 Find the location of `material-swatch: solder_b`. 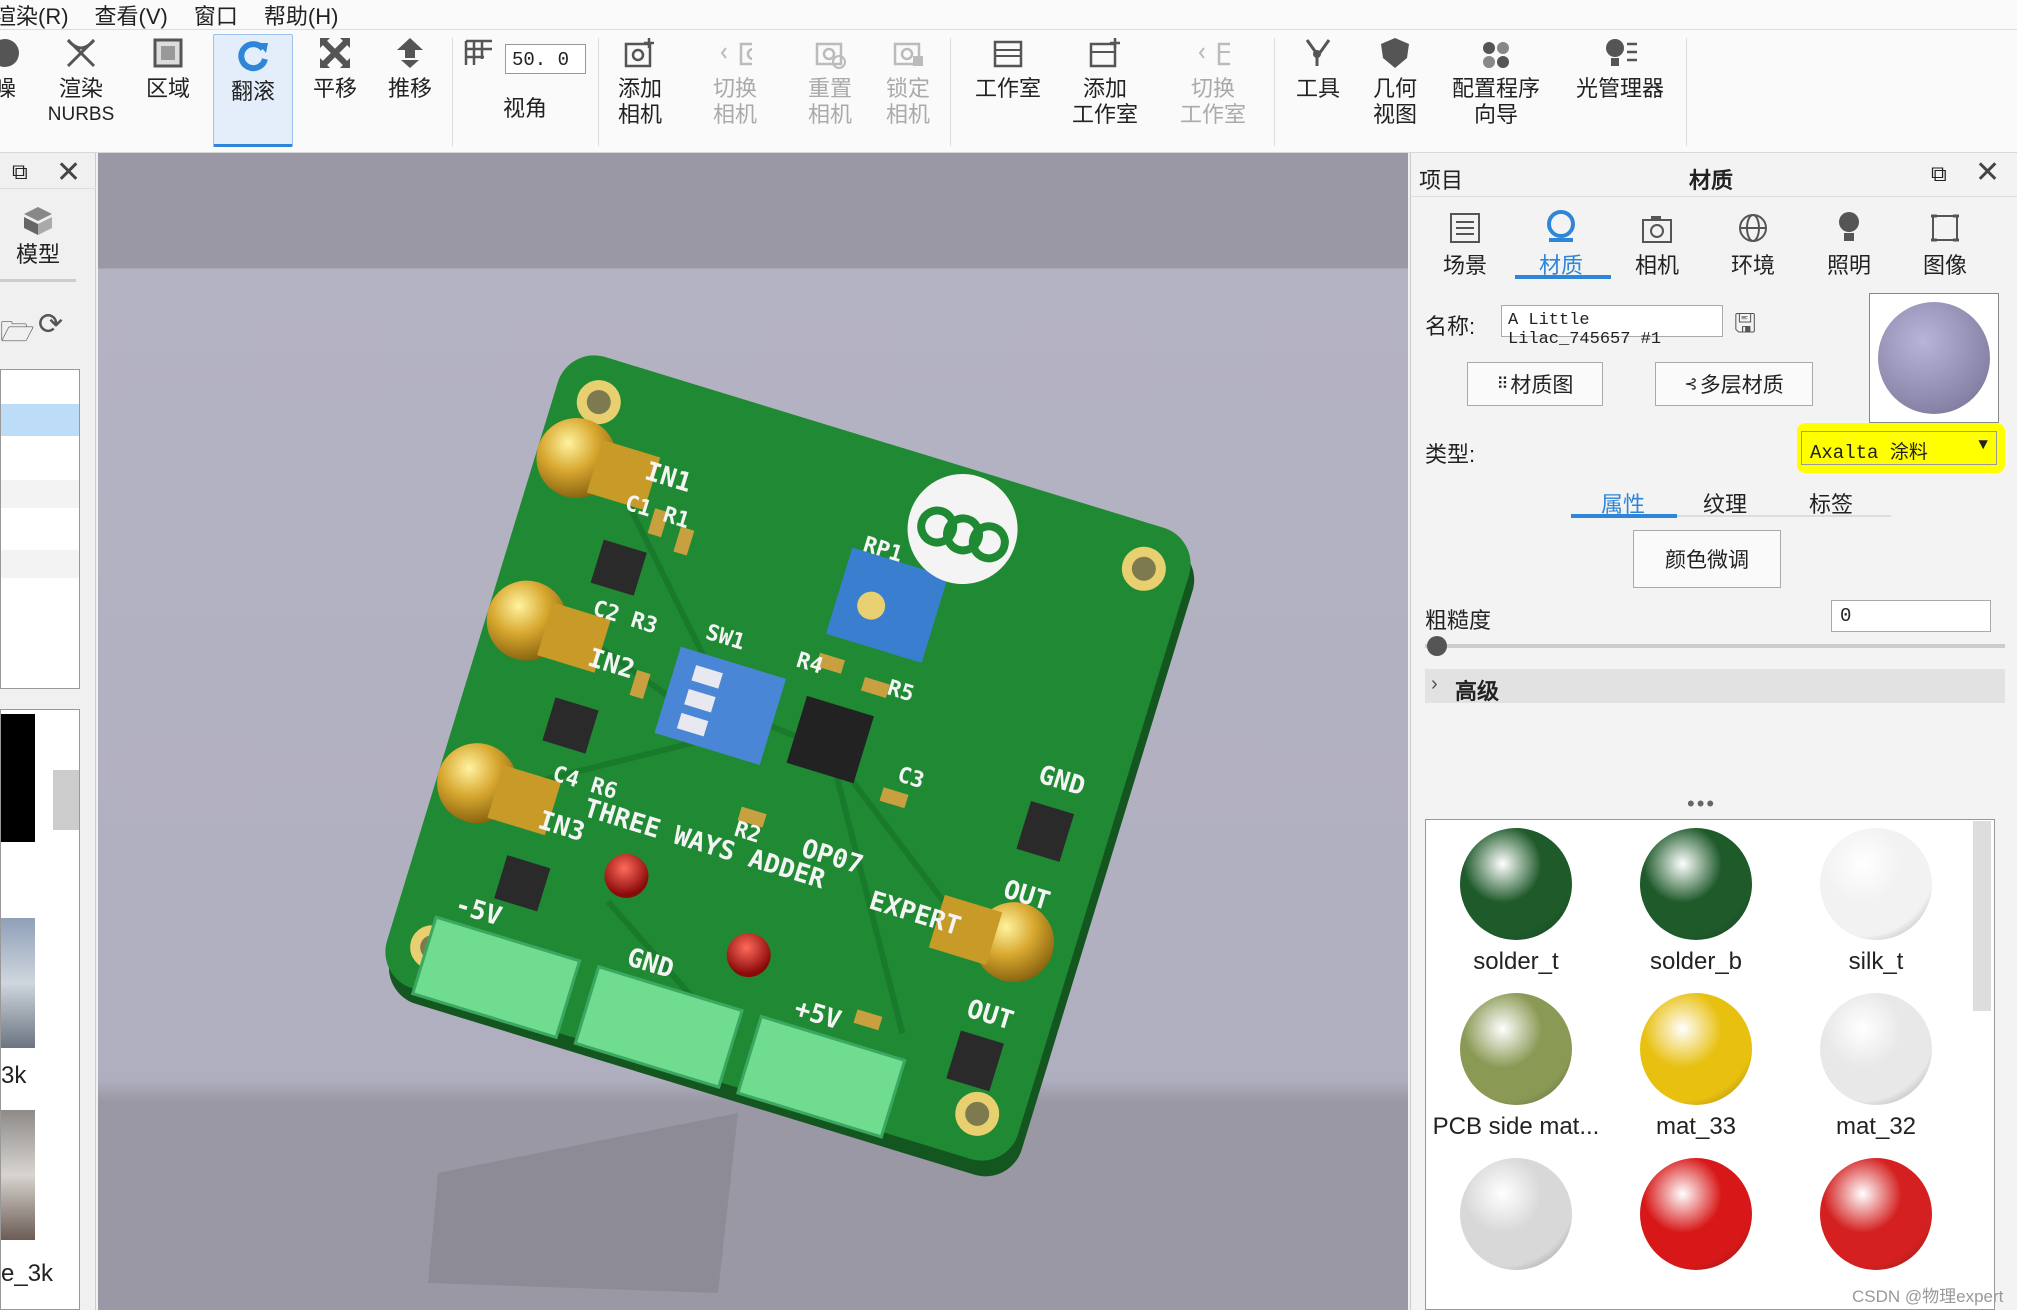

material-swatch: solder_b is located at coordinates (1696, 902).